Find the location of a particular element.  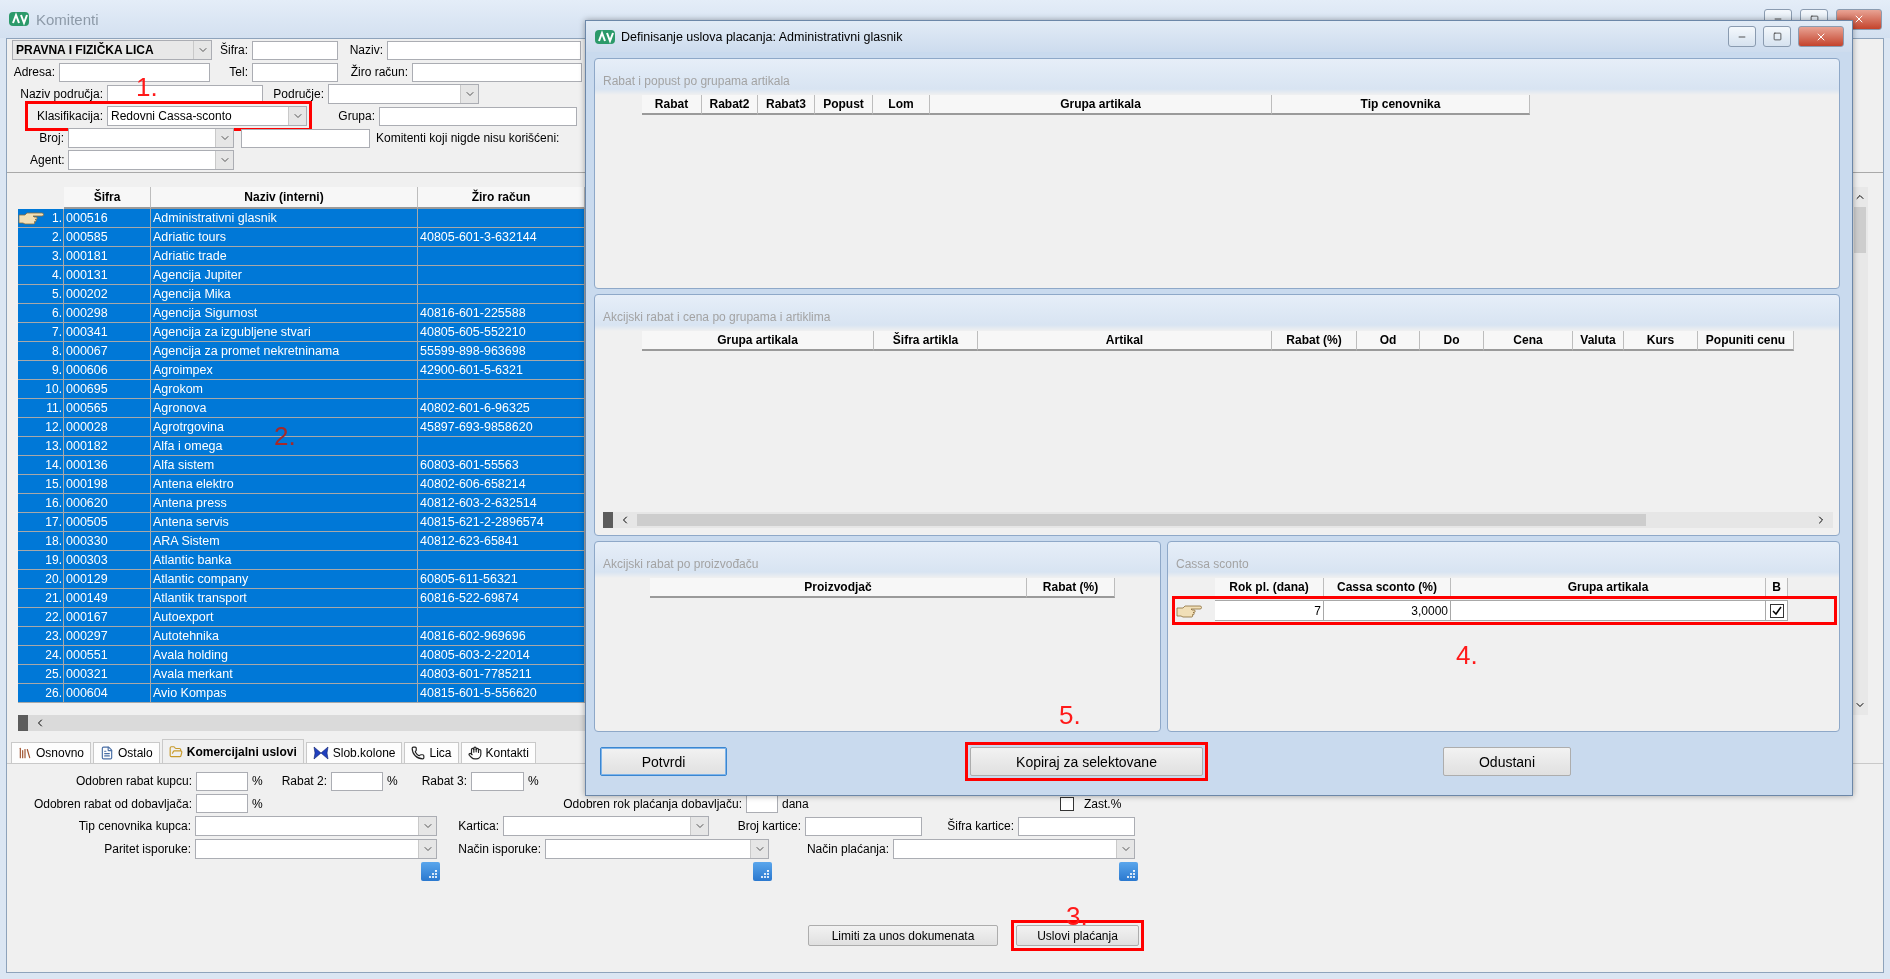

table-row: 10. 000695 Agrokom is located at coordinates (301, 389).